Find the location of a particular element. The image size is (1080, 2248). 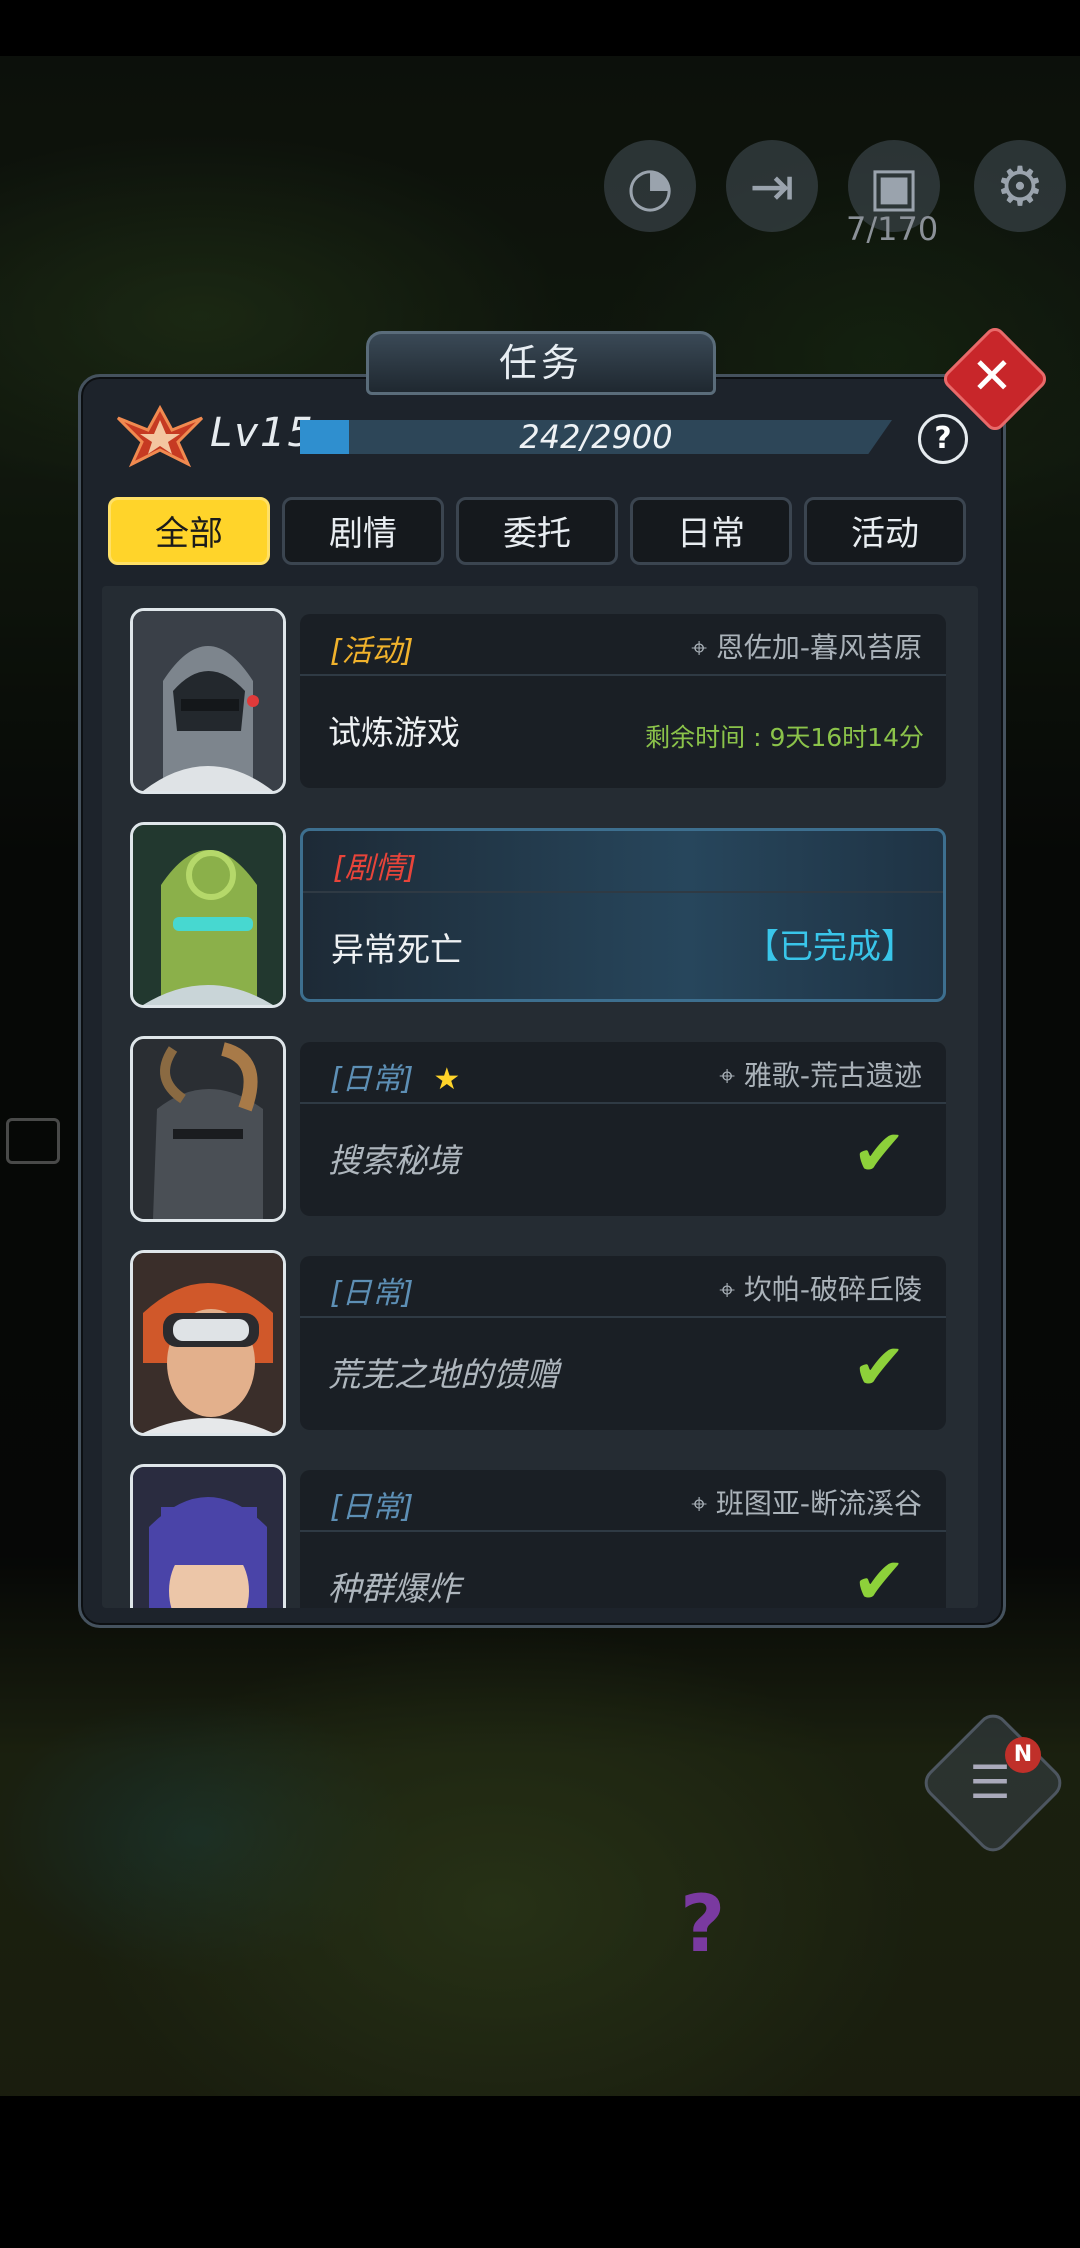

quest-card: [活动] ⌖ 恩佐加-暮风苔原 试炼游戏 剩余时间 : 9天16时14分 is located at coordinates (538, 701).